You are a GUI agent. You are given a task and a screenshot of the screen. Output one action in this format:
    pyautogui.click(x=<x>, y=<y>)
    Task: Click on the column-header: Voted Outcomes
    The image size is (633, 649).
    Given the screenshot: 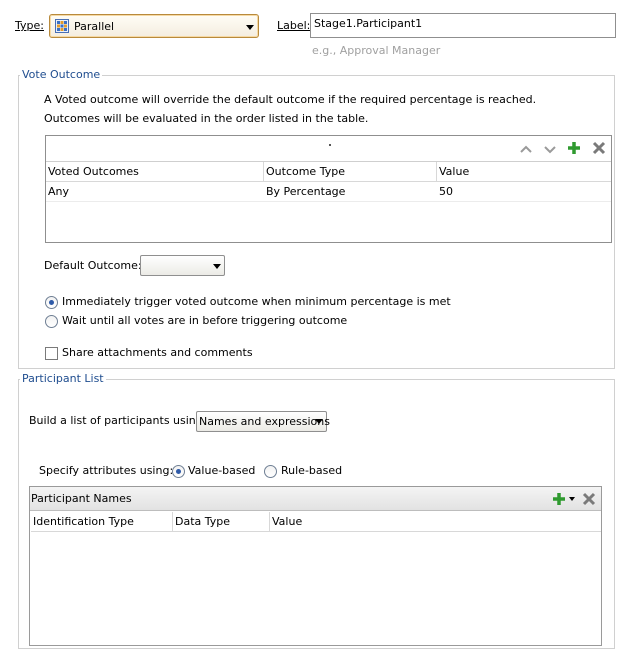 What is the action you would take?
    pyautogui.click(x=155, y=171)
    